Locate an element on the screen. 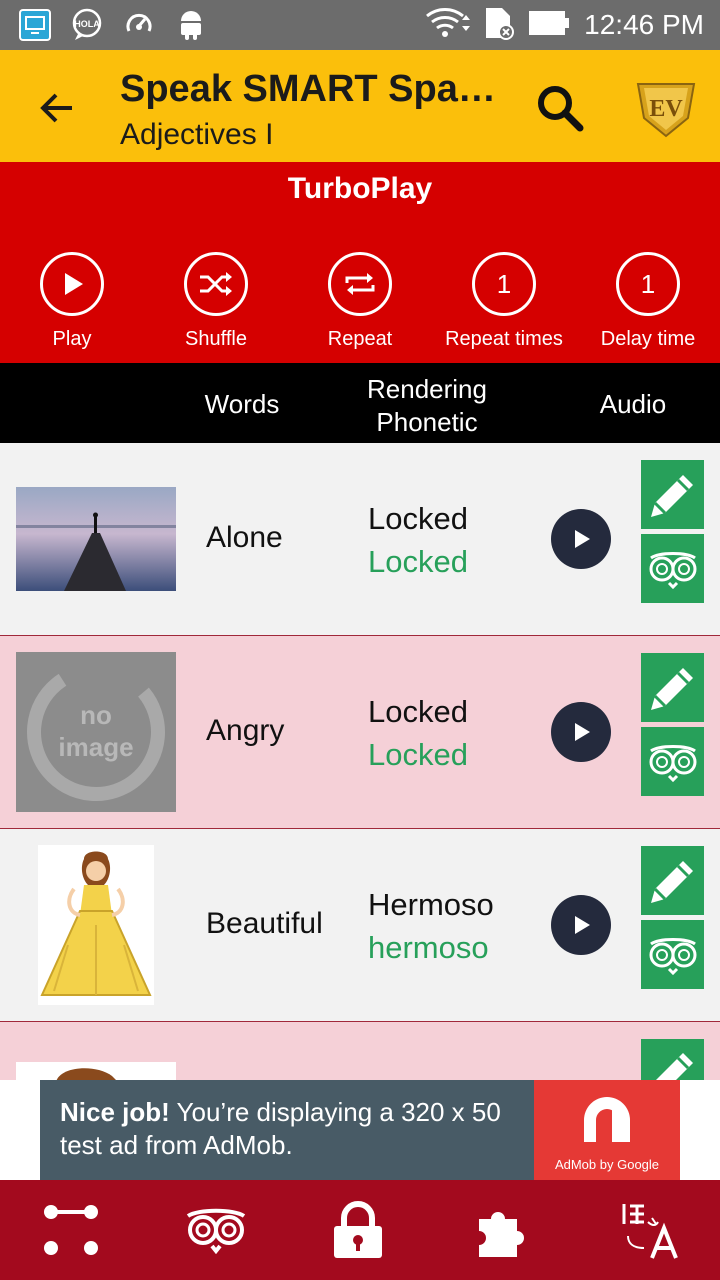  wifi-icon is located at coordinates (447, 25).